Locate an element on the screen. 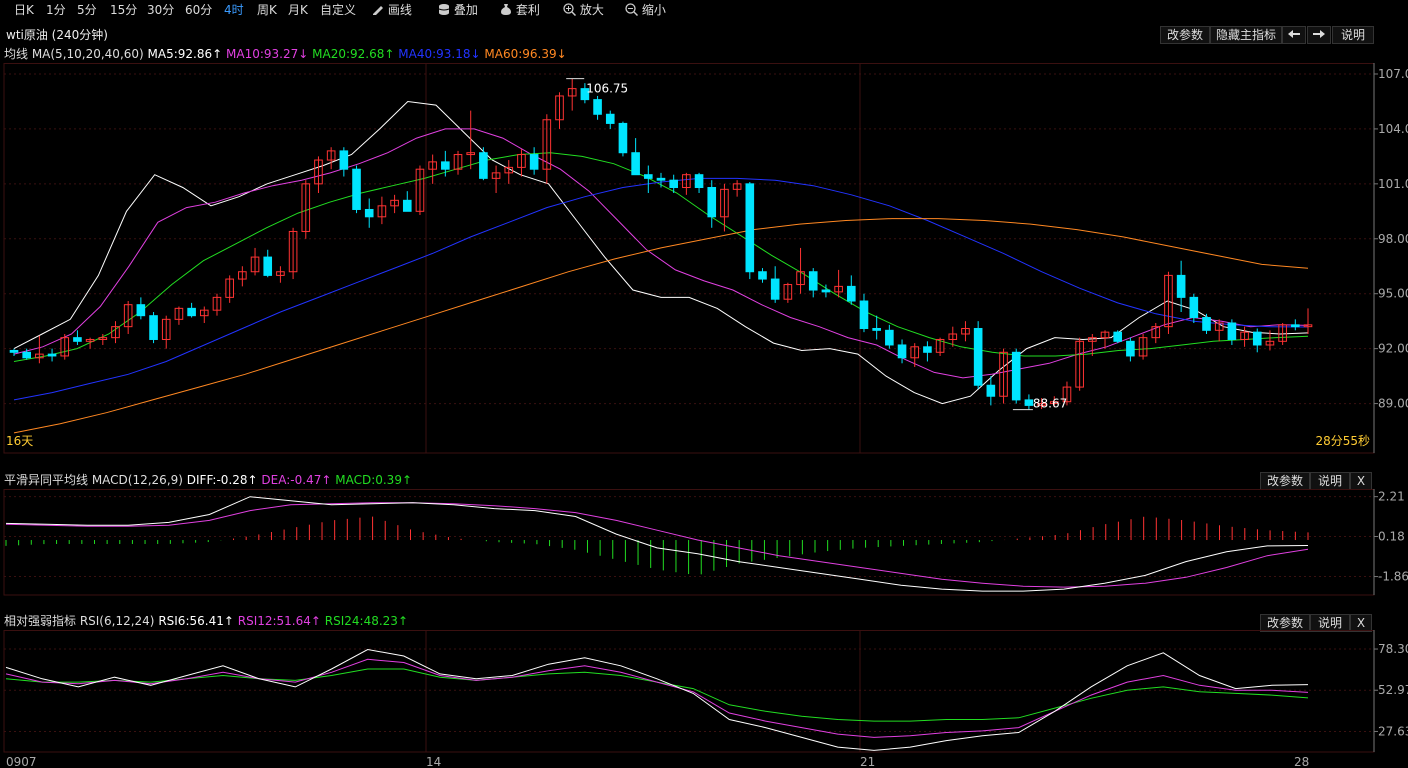 The height and width of the screenshot is (768, 1408). zoom-out-icon is located at coordinates (632, 10).